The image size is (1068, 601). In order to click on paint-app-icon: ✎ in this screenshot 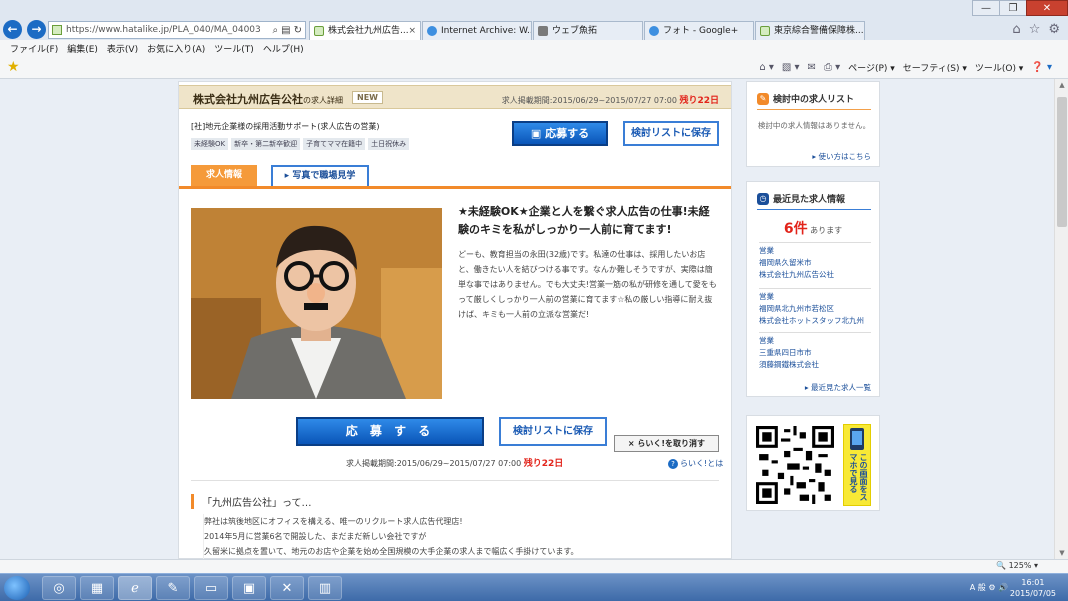, I will do `click(173, 588)`.